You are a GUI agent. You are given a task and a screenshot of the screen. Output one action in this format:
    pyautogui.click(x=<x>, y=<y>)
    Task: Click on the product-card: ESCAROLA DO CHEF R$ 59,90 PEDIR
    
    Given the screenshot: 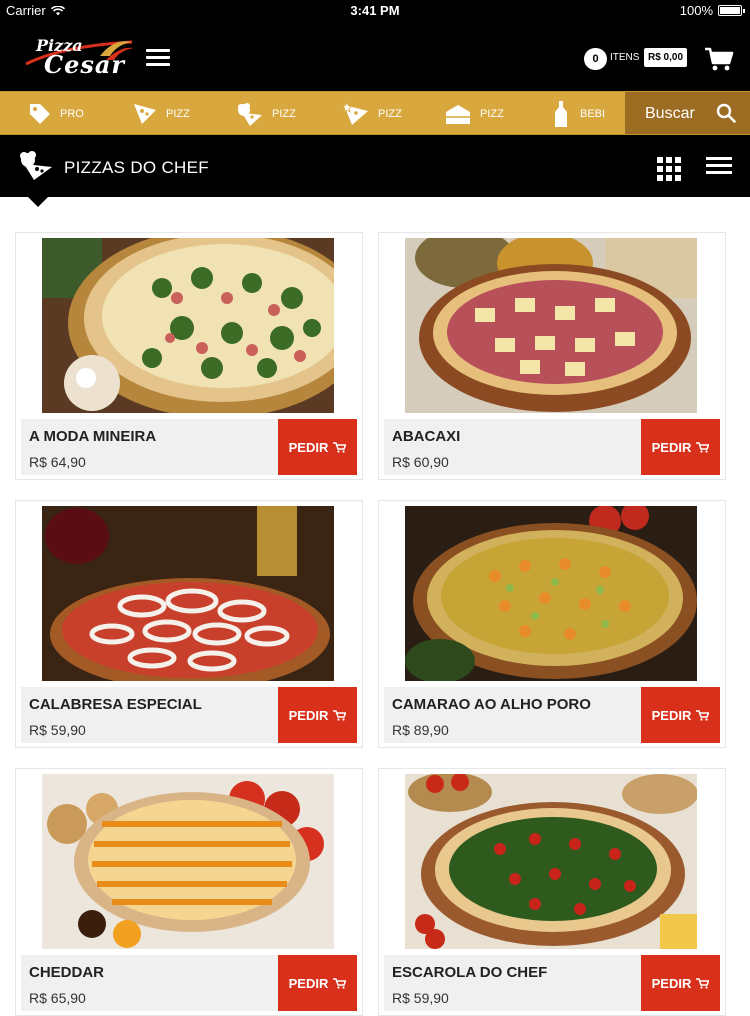 What is the action you would take?
    pyautogui.click(x=552, y=892)
    